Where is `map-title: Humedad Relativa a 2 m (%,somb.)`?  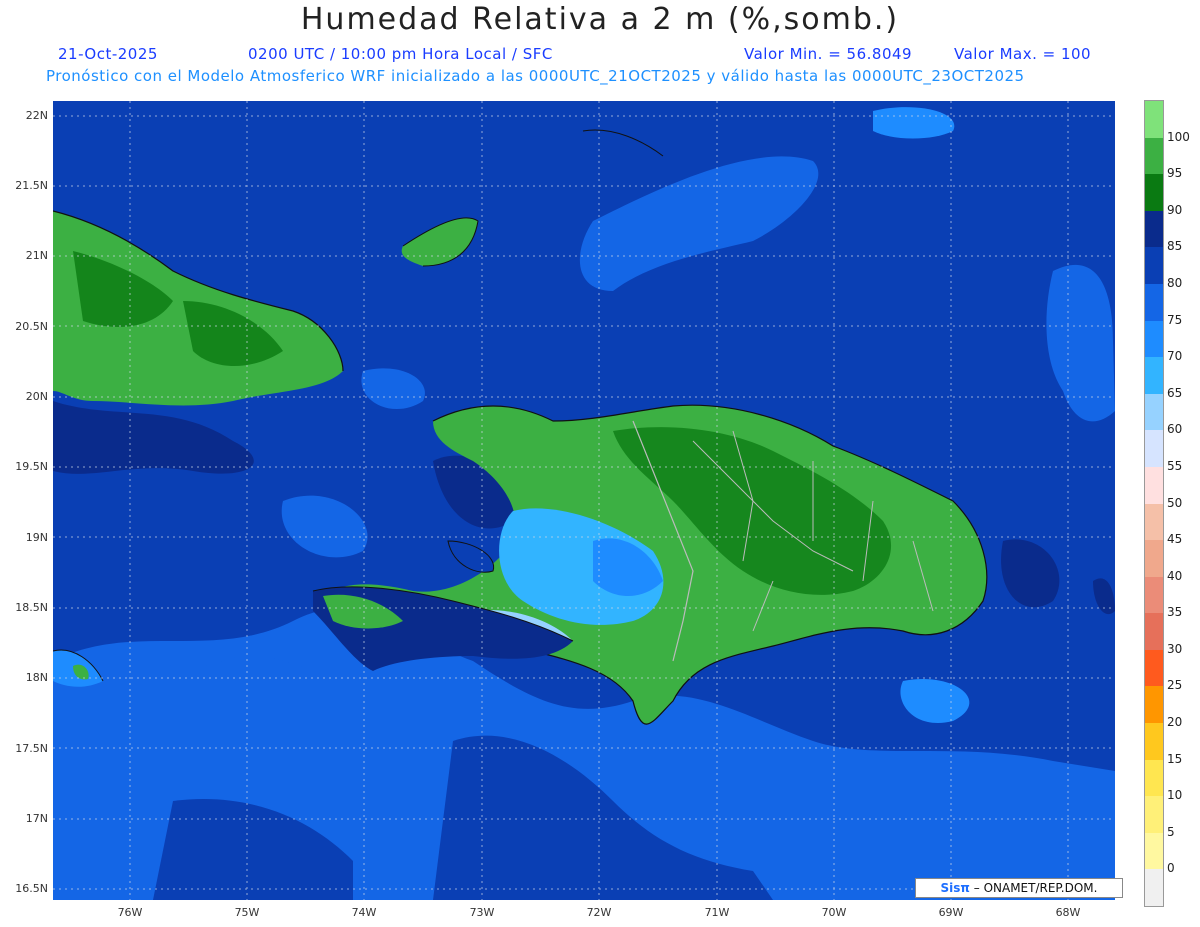 map-title: Humedad Relativa a 2 m (%,somb.) is located at coordinates (600, 19).